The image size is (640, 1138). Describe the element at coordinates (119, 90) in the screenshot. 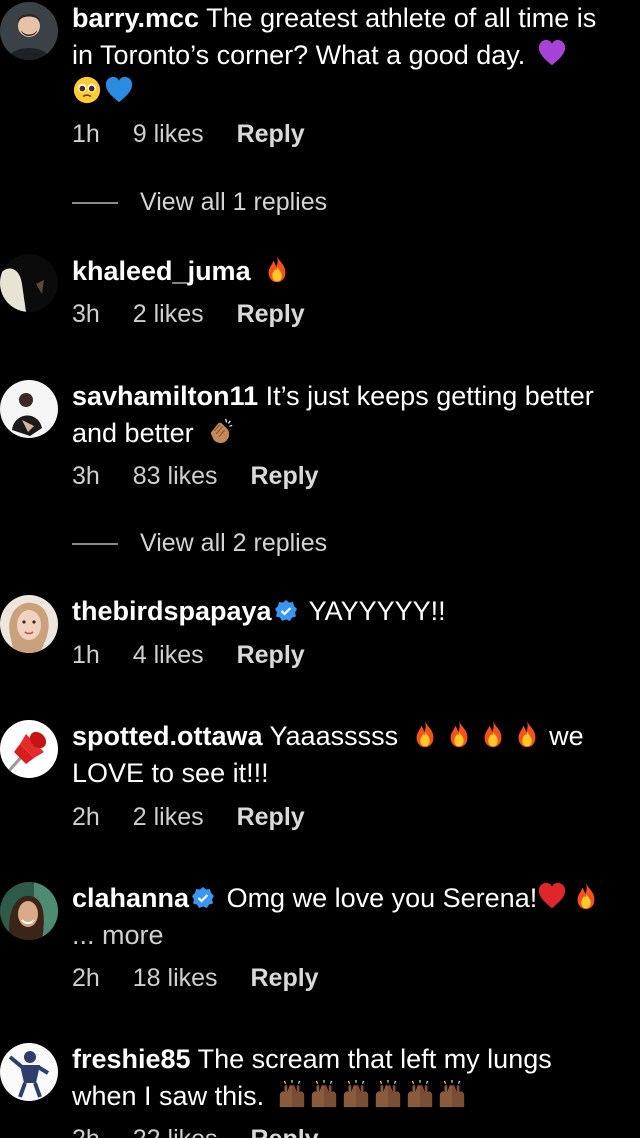

I see `blue-heart-icon` at that location.